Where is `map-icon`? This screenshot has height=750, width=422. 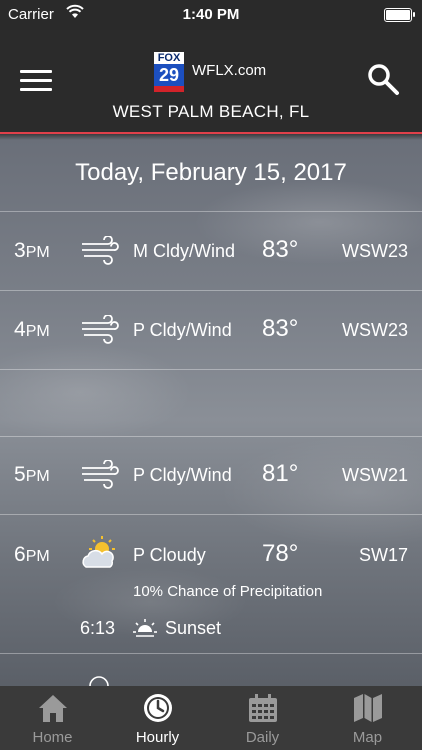 map-icon is located at coordinates (368, 708).